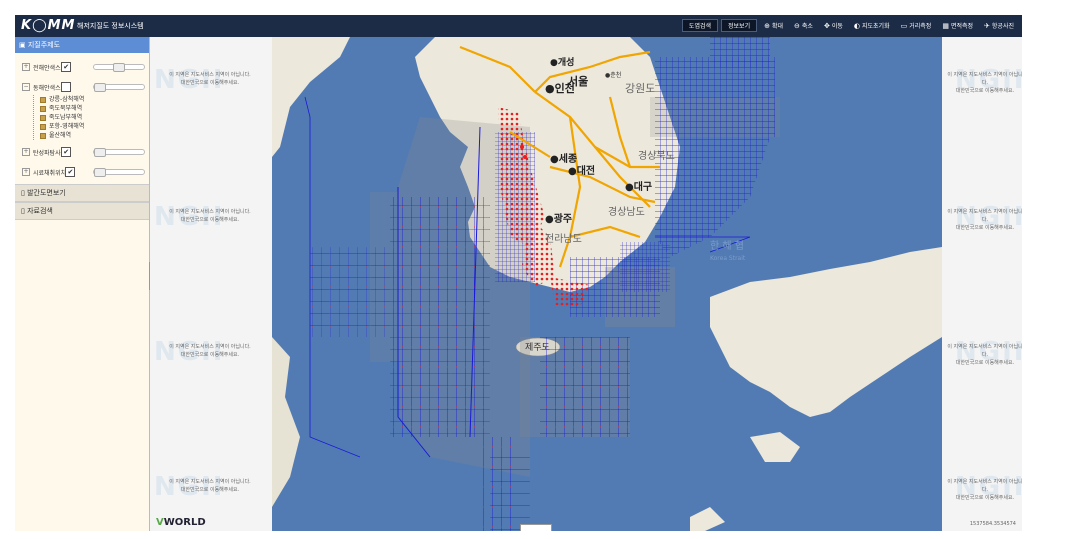  What do you see at coordinates (82, 152) in the screenshot?
I see `layer-row: + 탄성파탐사도 ✔` at bounding box center [82, 152].